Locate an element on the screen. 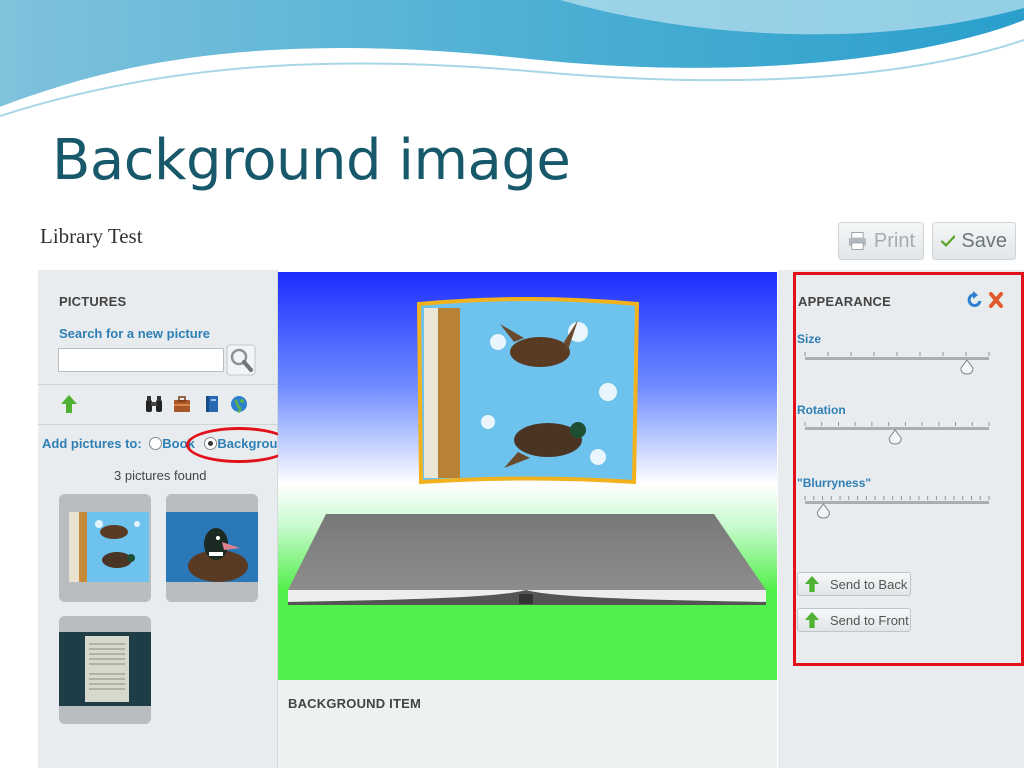  size-slider-label: Size is located at coordinates (809, 339).